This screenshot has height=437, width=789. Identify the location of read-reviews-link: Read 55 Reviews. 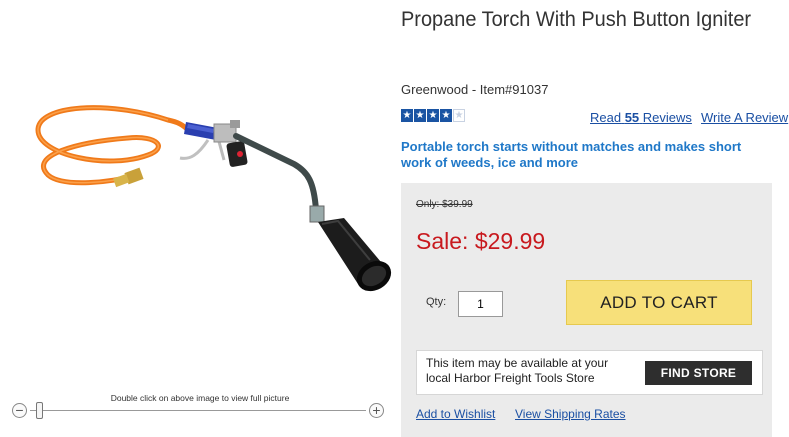
(641, 117).